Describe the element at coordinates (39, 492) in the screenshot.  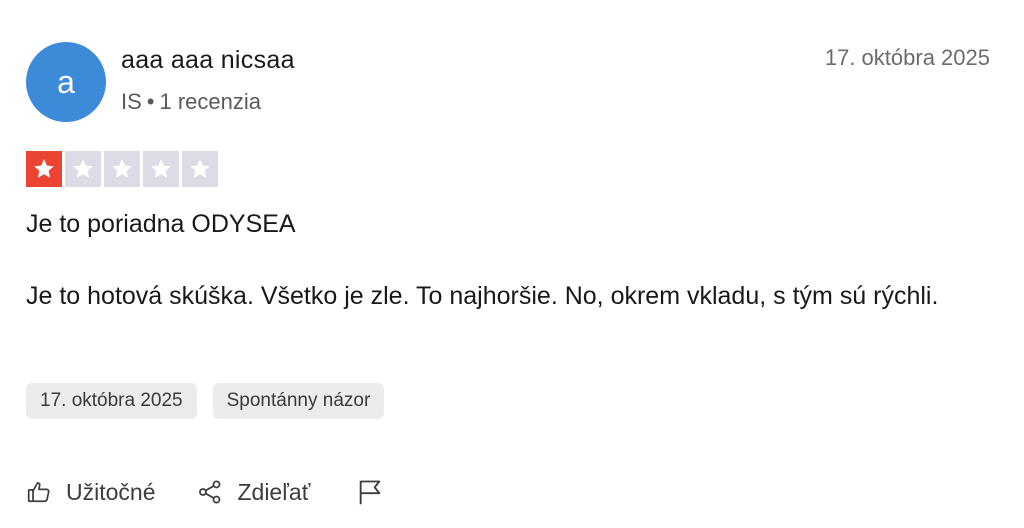
I see `thumbs-up-icon` at that location.